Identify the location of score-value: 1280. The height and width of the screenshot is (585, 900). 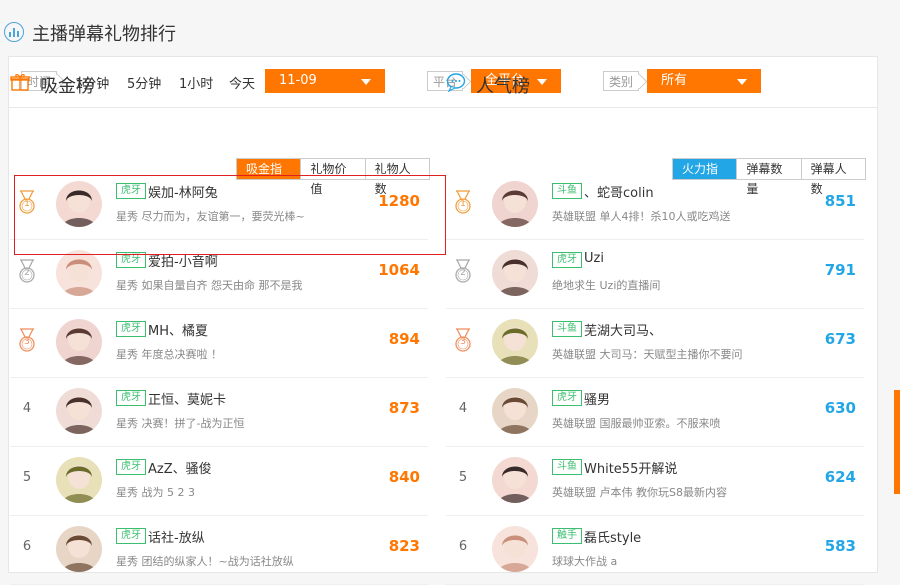
(399, 201).